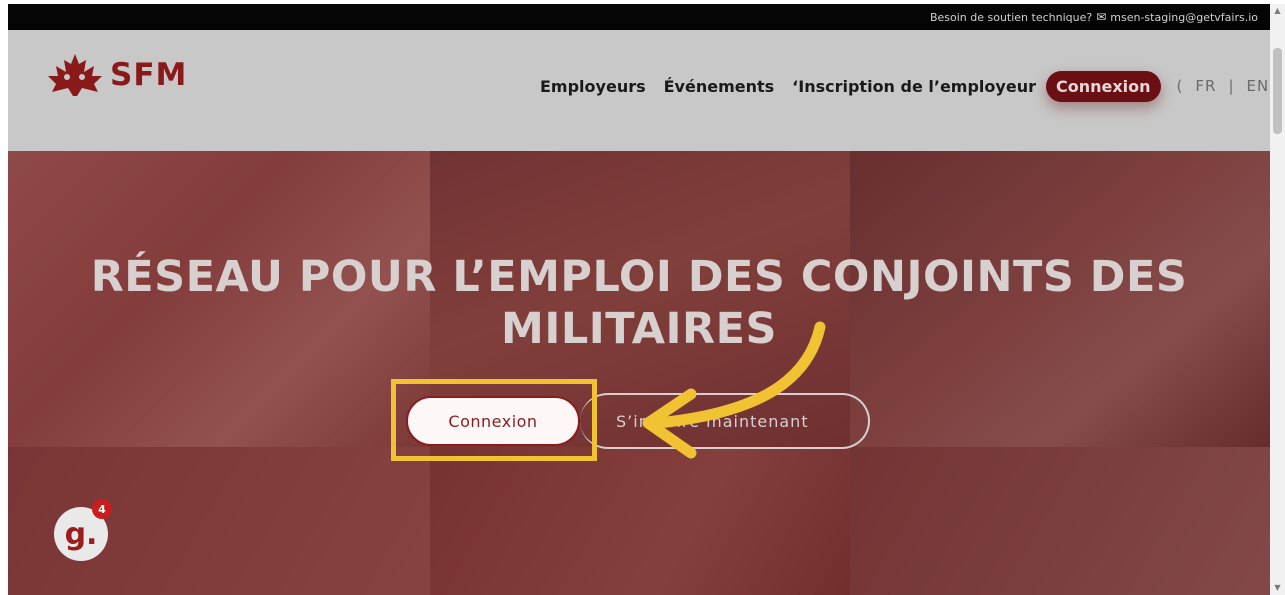 This screenshot has width=1285, height=595. I want to click on nav-employeurs: Employeurs, so click(593, 86).